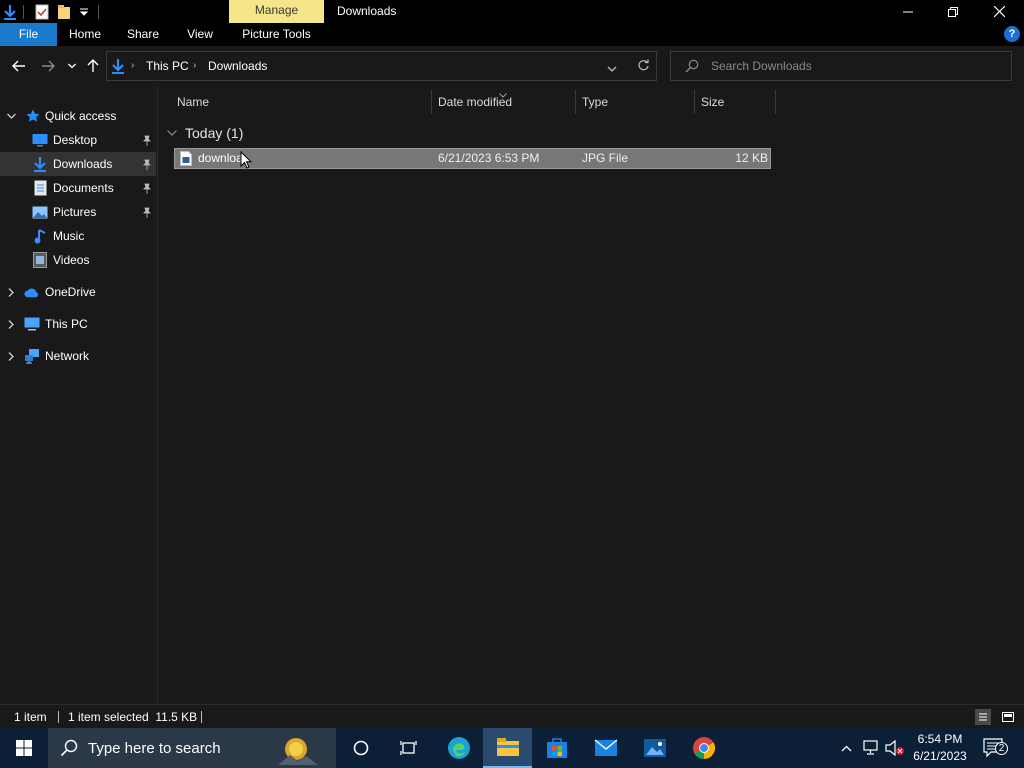 This screenshot has height=768, width=1024. What do you see at coordinates (93, 66) in the screenshot?
I see `up-button` at bounding box center [93, 66].